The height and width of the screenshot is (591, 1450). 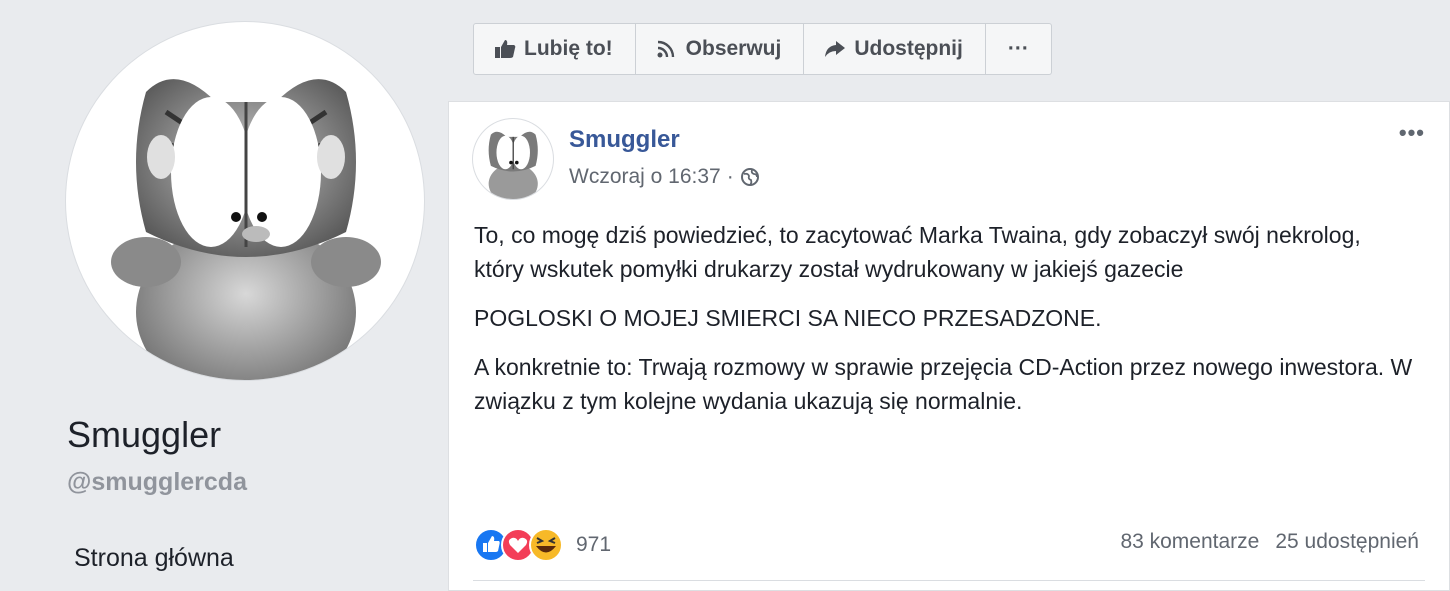 I want to click on post-divider, so click(x=949, y=580).